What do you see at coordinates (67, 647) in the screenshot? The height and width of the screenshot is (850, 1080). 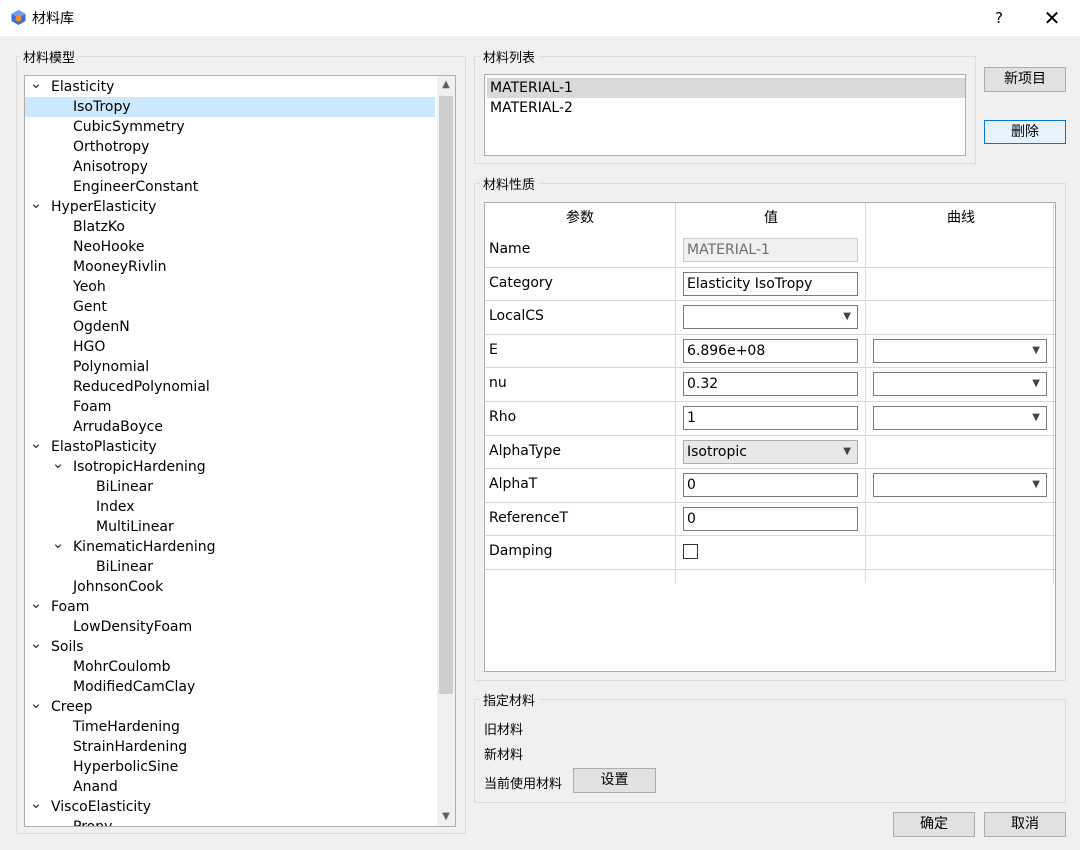 I see `tree-item-label: Soils` at bounding box center [67, 647].